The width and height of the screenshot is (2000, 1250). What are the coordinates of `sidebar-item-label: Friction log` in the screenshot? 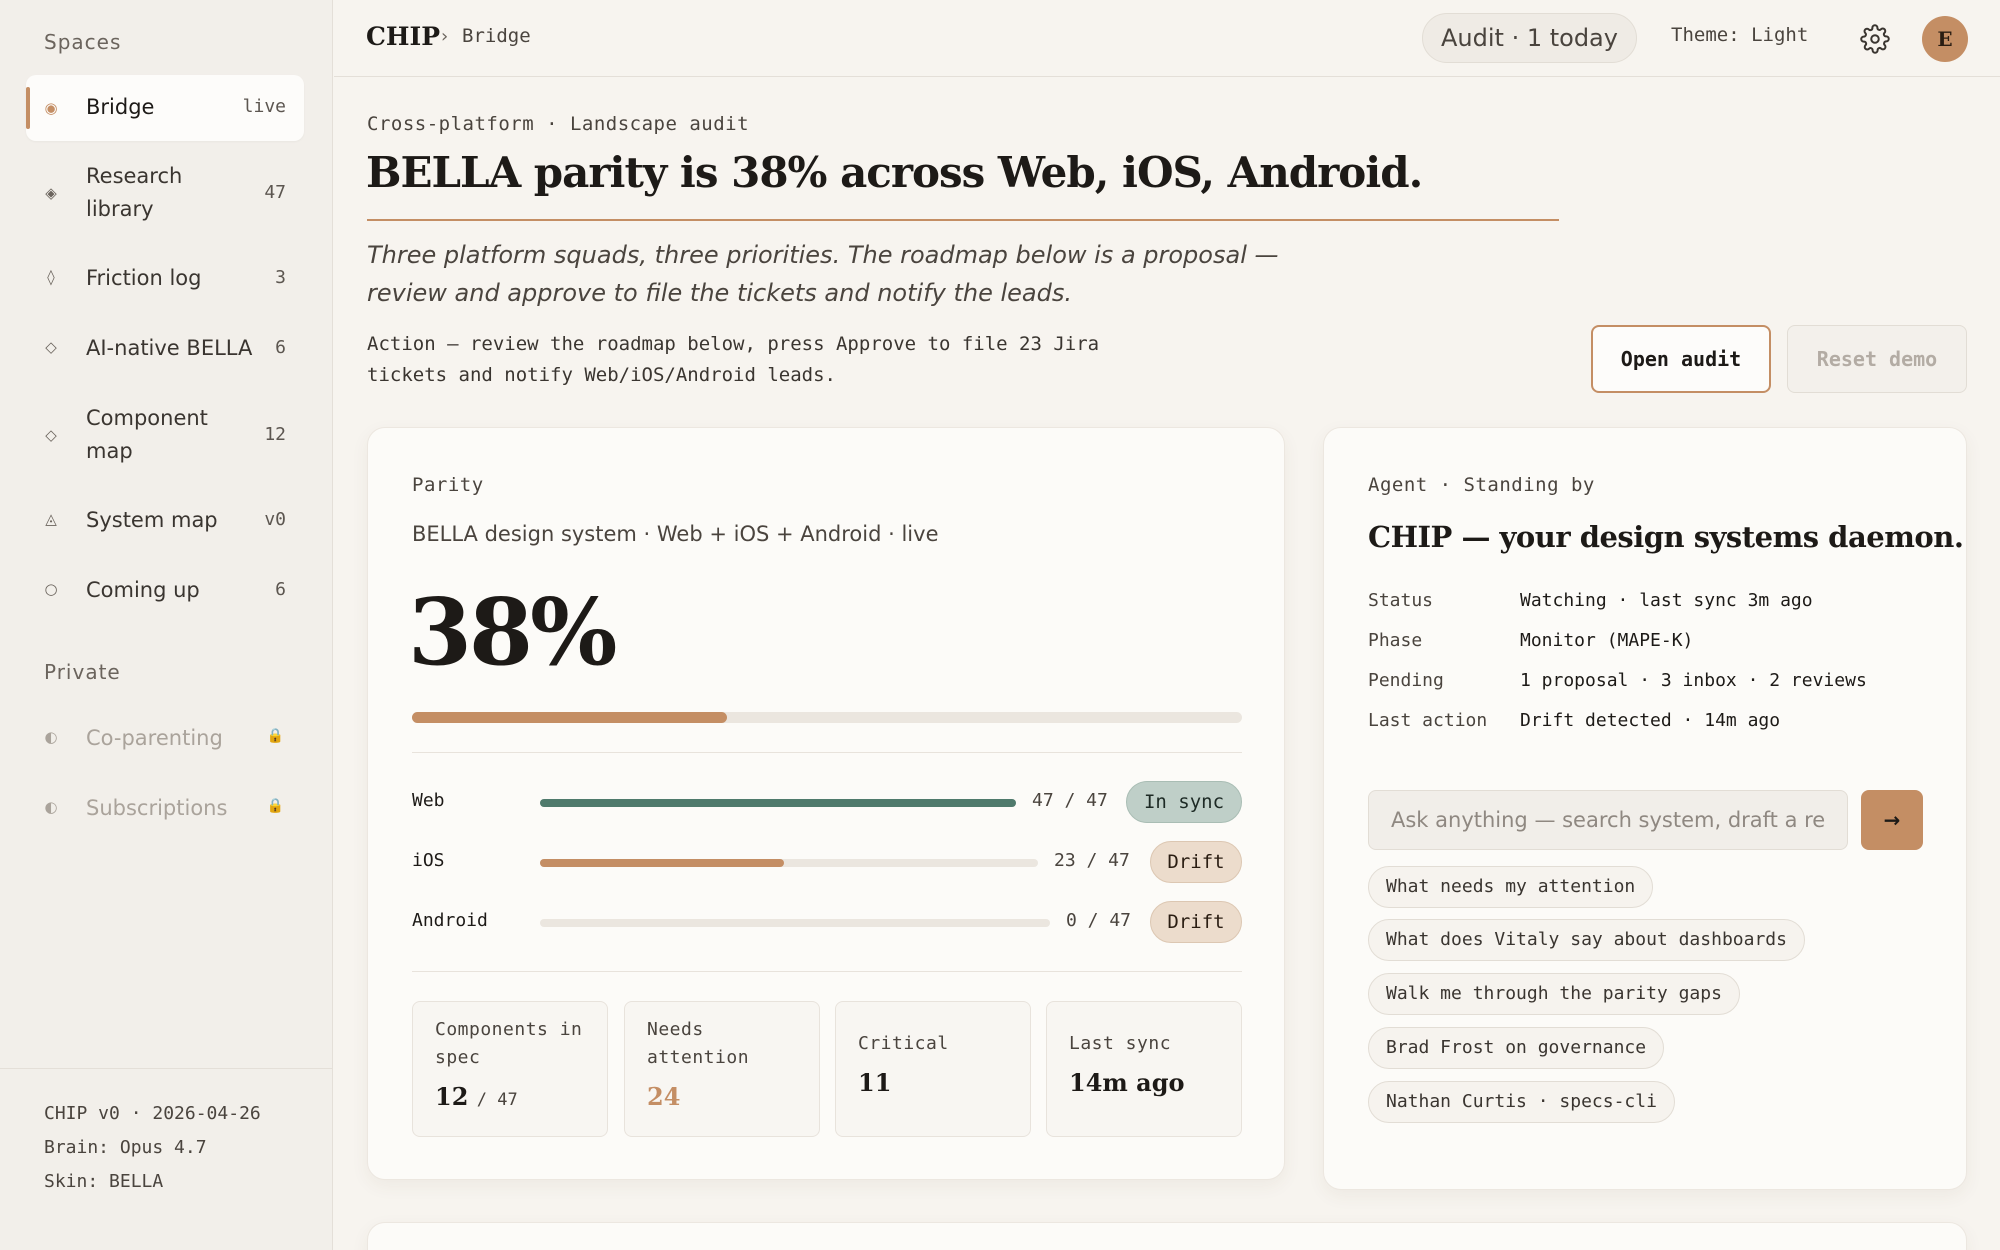 It's located at (144, 278).